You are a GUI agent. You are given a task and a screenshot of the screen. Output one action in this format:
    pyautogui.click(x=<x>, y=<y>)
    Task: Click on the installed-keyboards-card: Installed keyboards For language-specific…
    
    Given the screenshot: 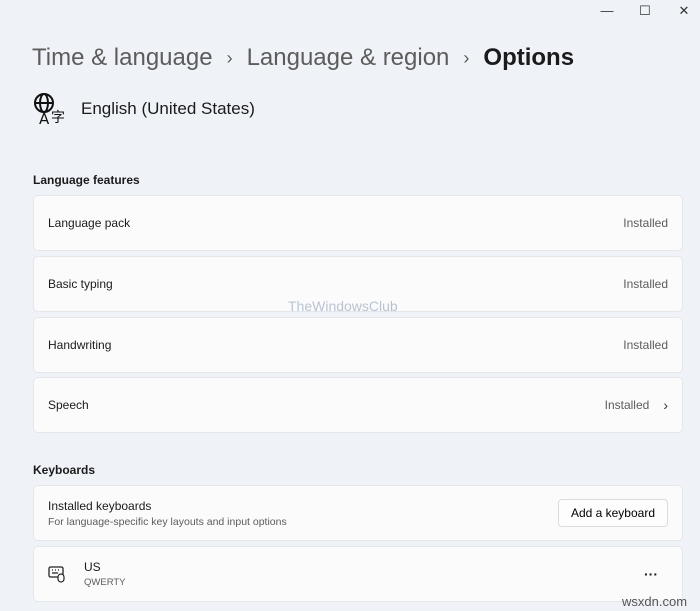 What is the action you would take?
    pyautogui.click(x=358, y=513)
    